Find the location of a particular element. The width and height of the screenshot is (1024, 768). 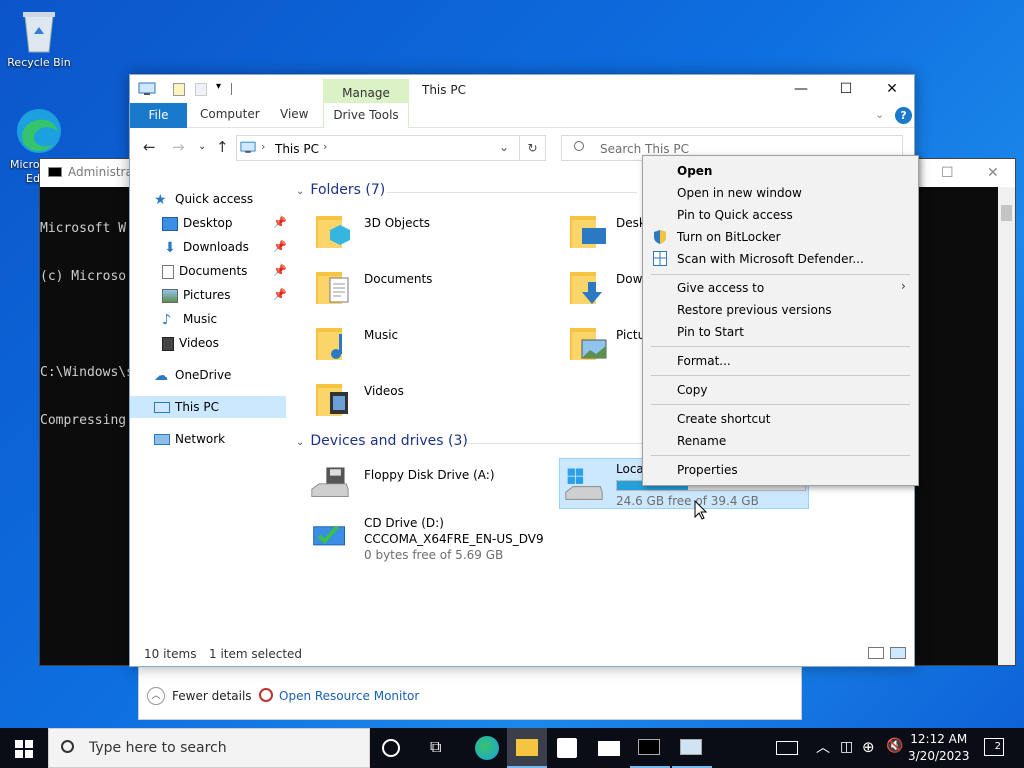

taskbar-search-box: Type here to search is located at coordinates (209, 748).